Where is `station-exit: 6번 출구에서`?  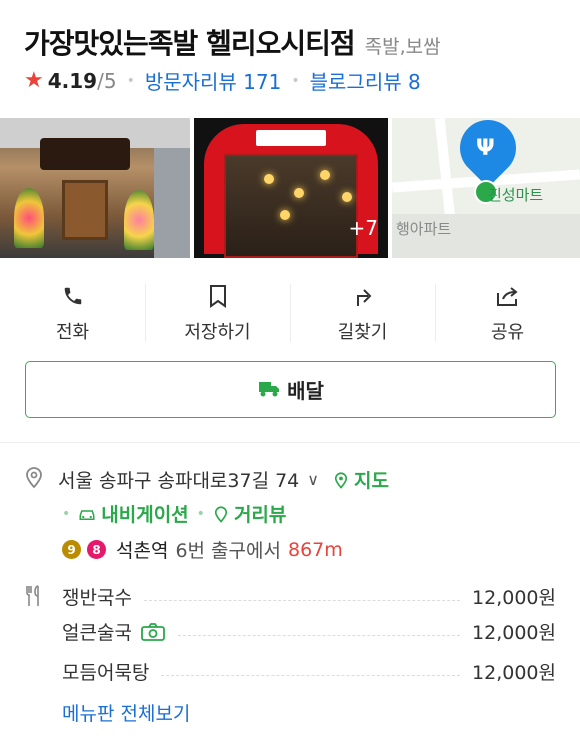 station-exit: 6번 출구에서 is located at coordinates (228, 551).